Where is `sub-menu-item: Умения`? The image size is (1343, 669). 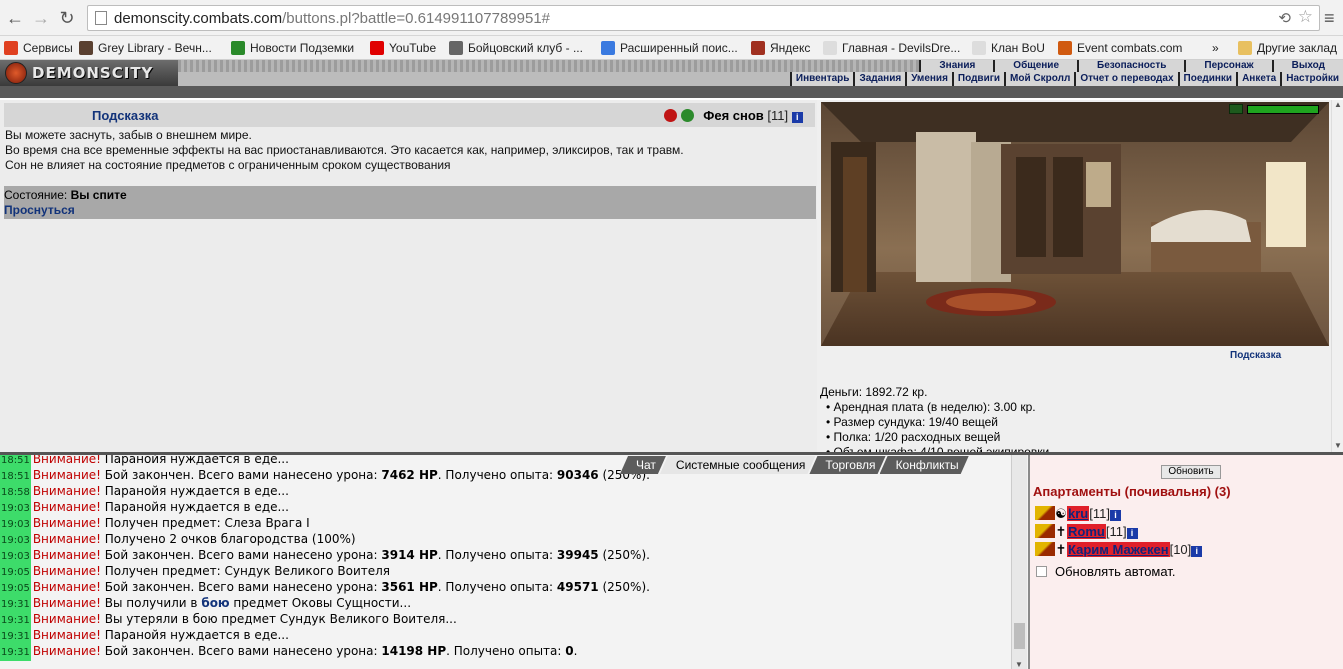
sub-menu-item: Умения is located at coordinates (928, 79).